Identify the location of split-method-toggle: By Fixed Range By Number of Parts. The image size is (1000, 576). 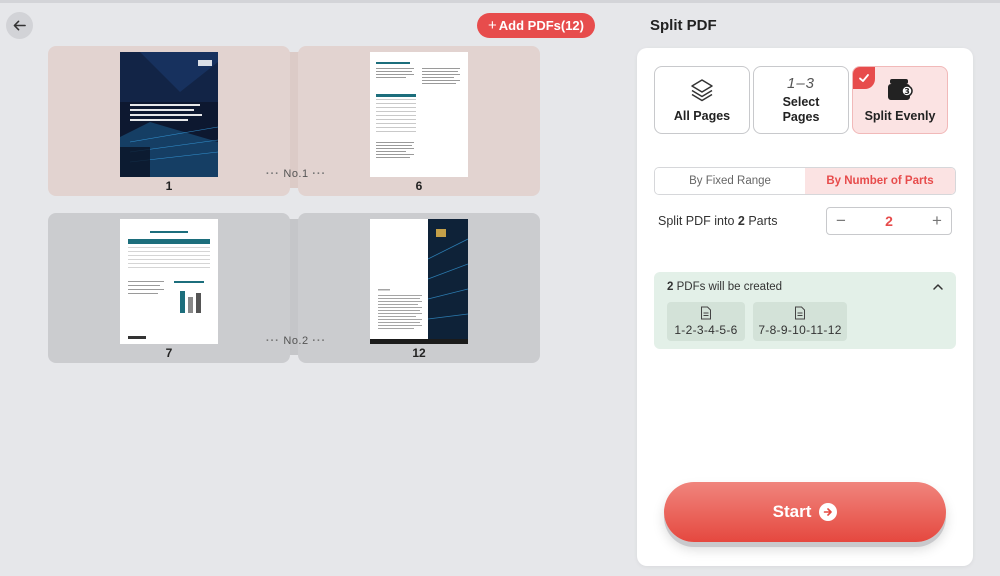
(805, 181).